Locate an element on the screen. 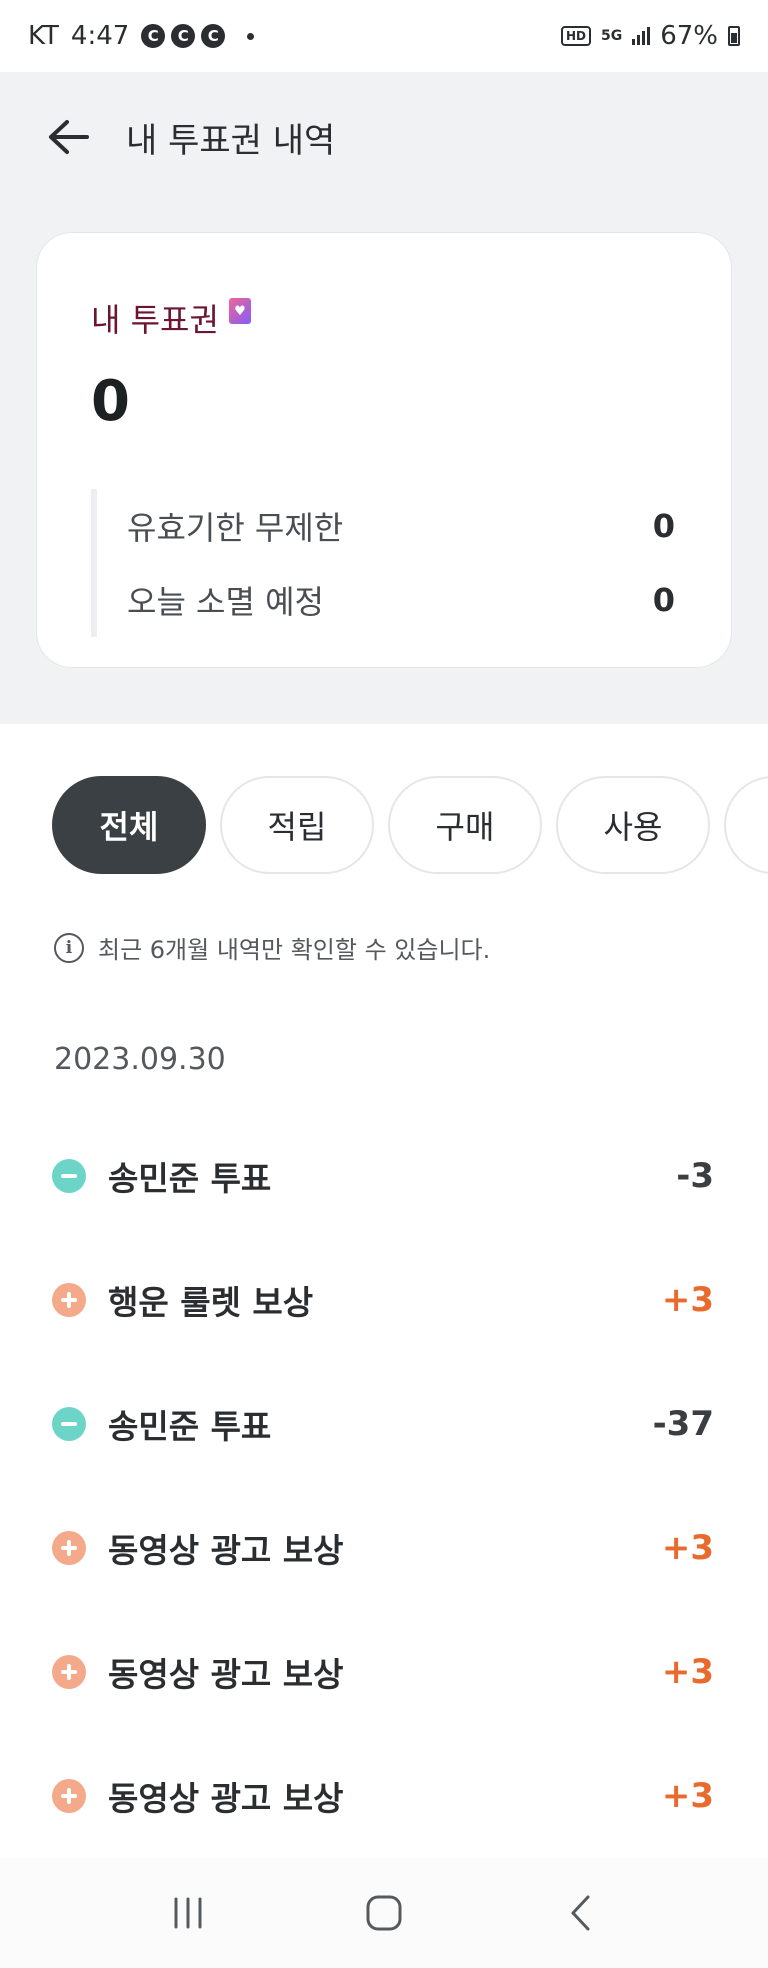 Image resolution: width=768 pixels, height=1968 pixels. system-nav-bar is located at coordinates (384, 1913).